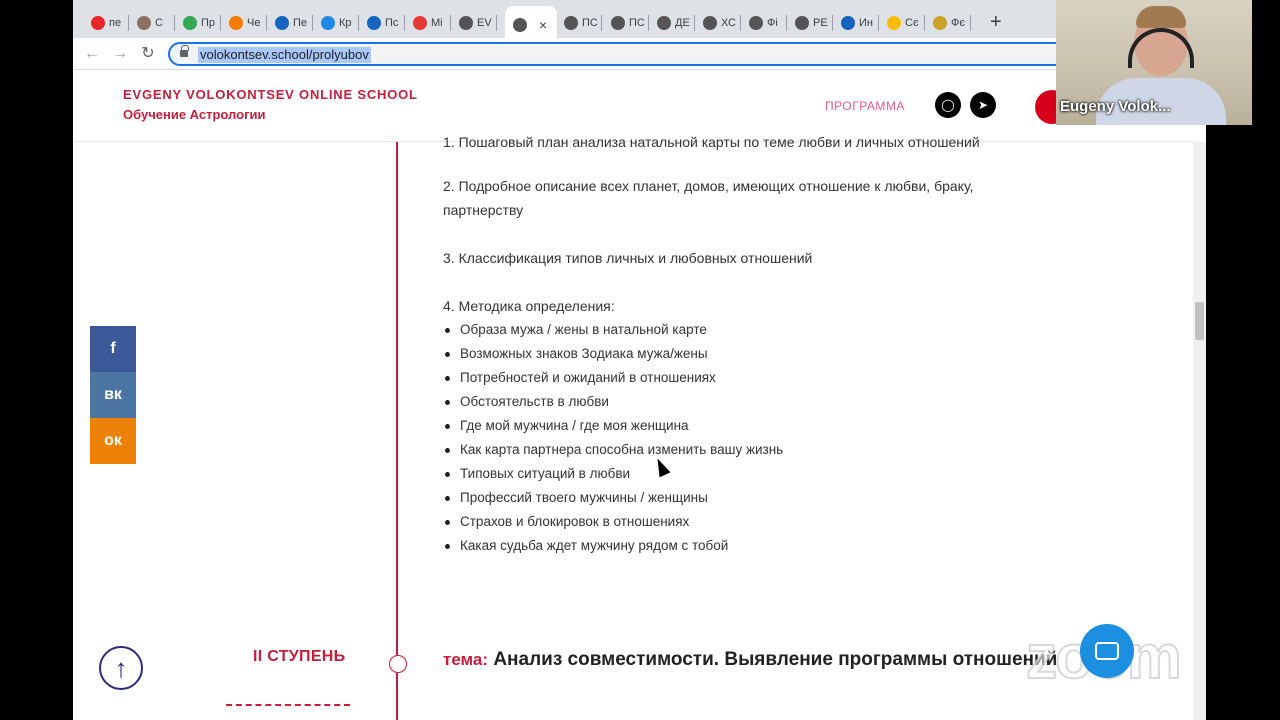  I want to click on envelope-icon, so click(374, 23).